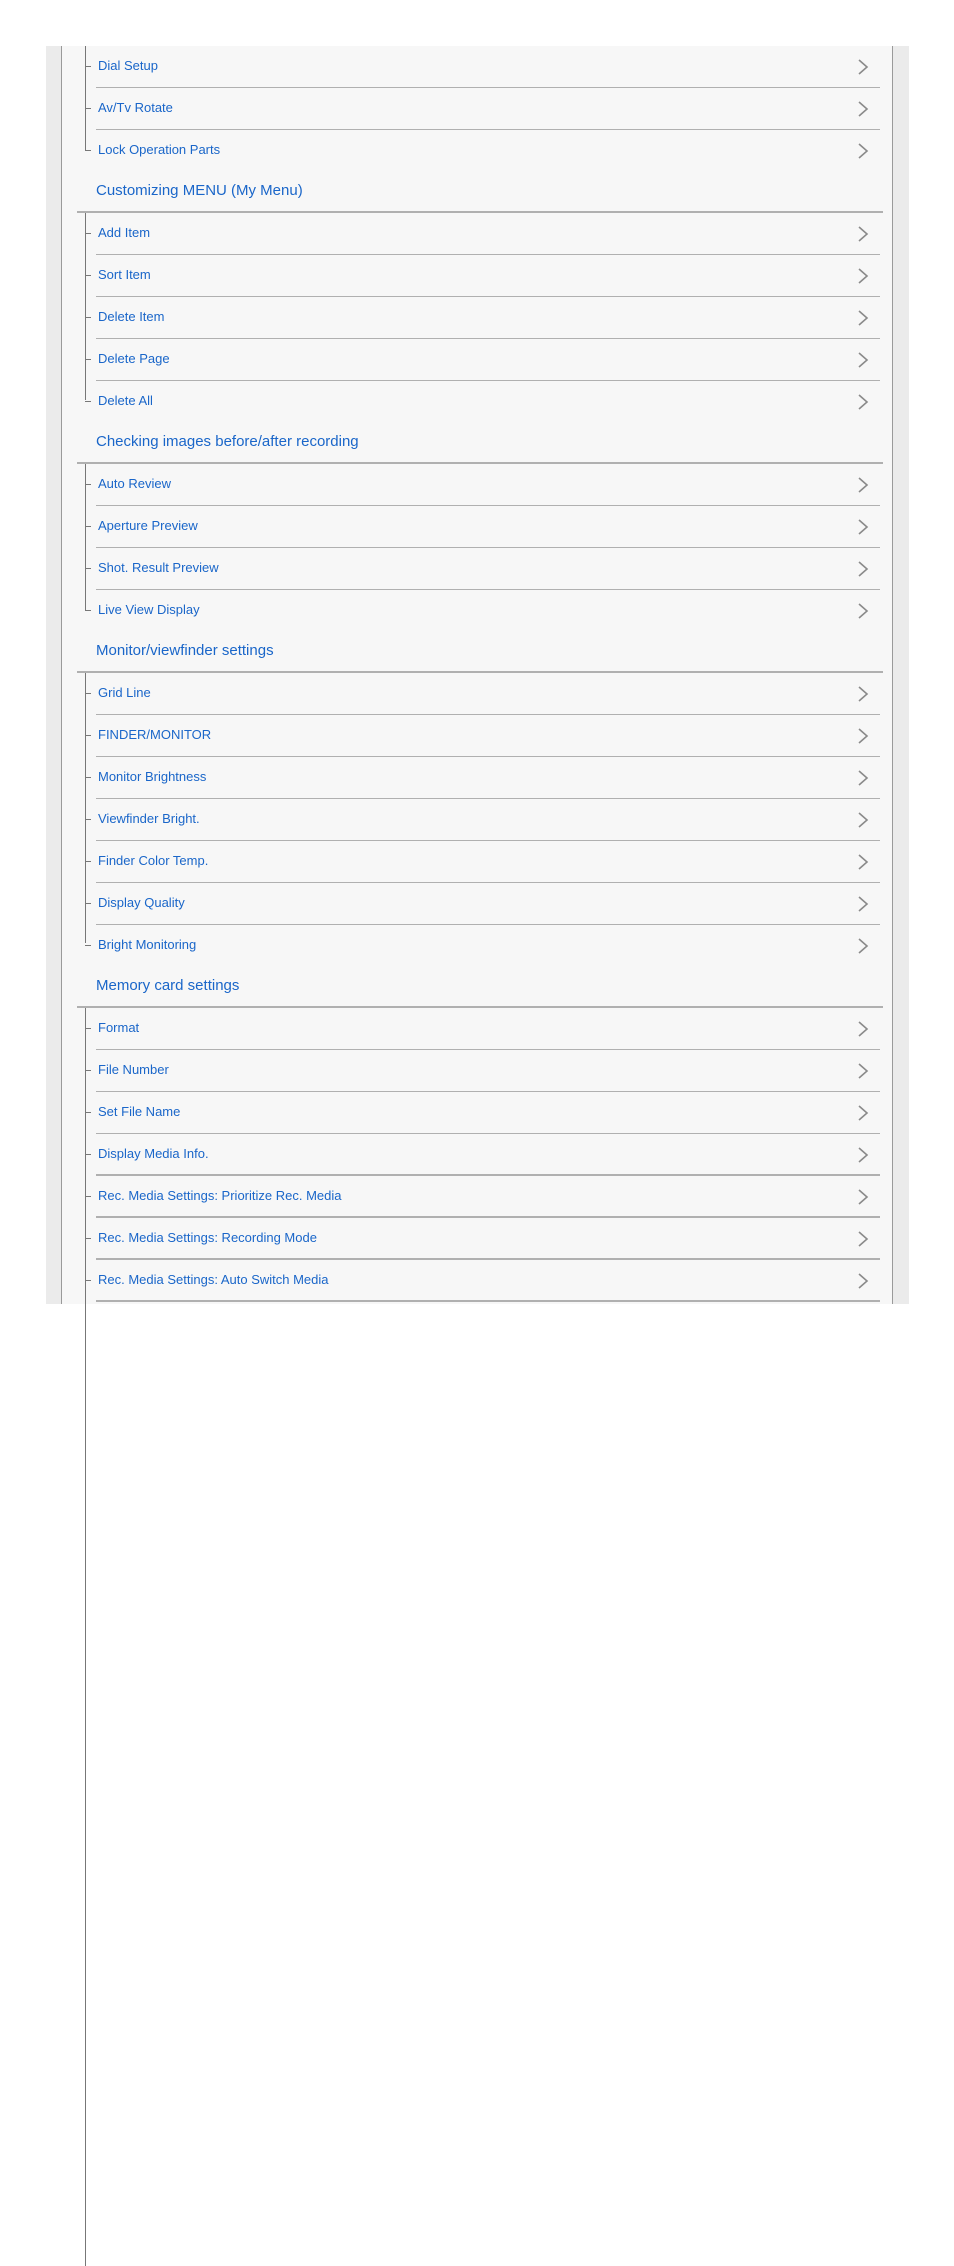  What do you see at coordinates (153, 860) in the screenshot?
I see `menu-item-label: Finder Color Temp.` at bounding box center [153, 860].